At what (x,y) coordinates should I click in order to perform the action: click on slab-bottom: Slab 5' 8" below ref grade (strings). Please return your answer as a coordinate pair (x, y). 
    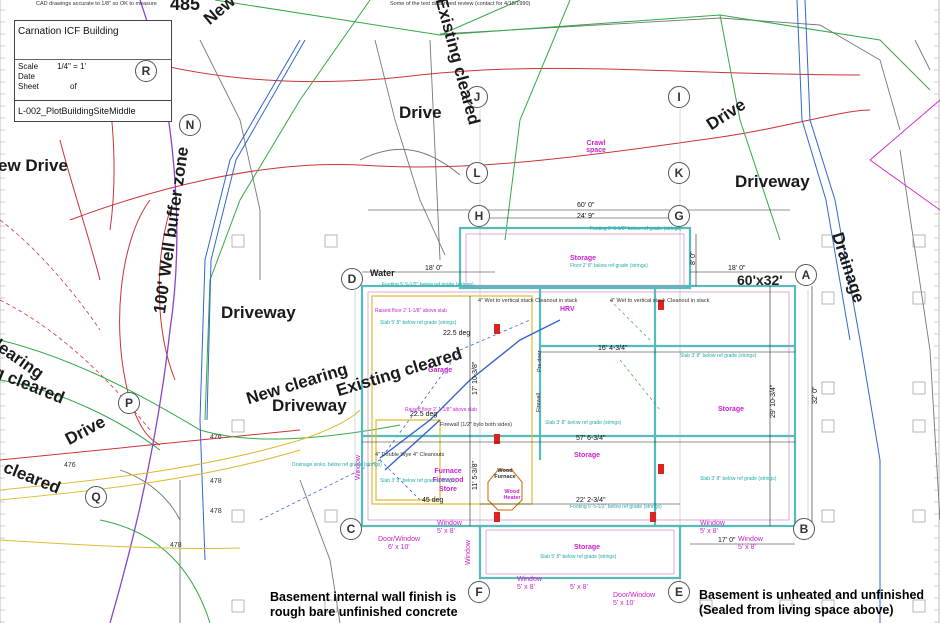
    Looking at the image, I should click on (578, 557).